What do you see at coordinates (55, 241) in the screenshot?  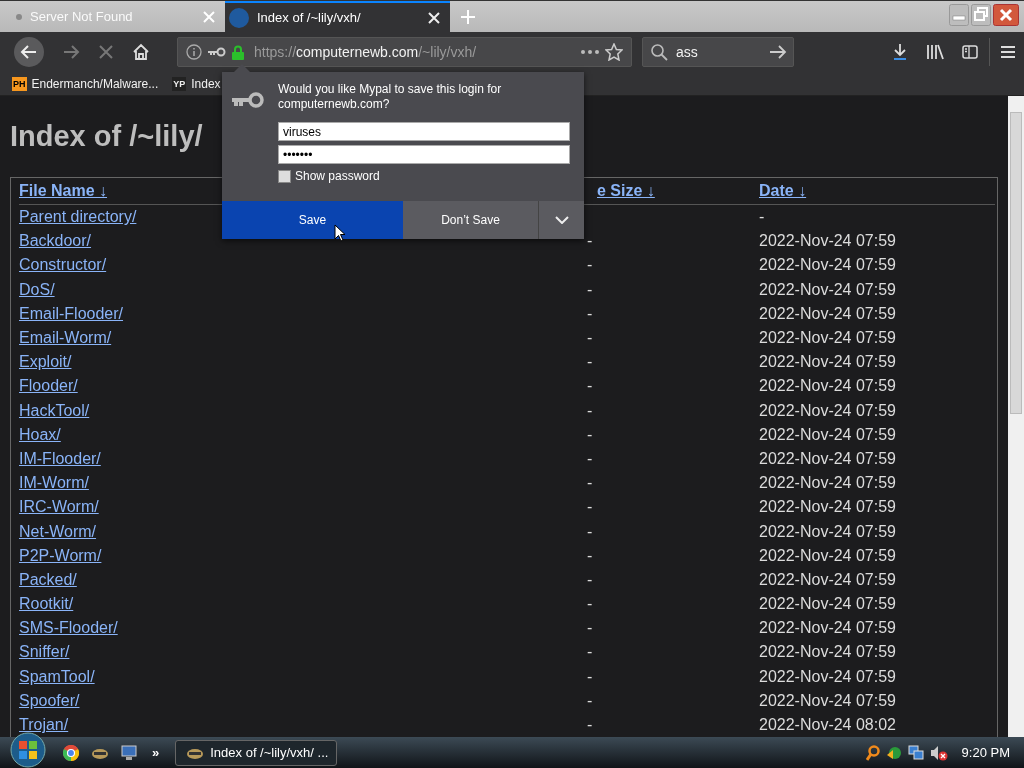 I see `directory-link: Backdoor/` at bounding box center [55, 241].